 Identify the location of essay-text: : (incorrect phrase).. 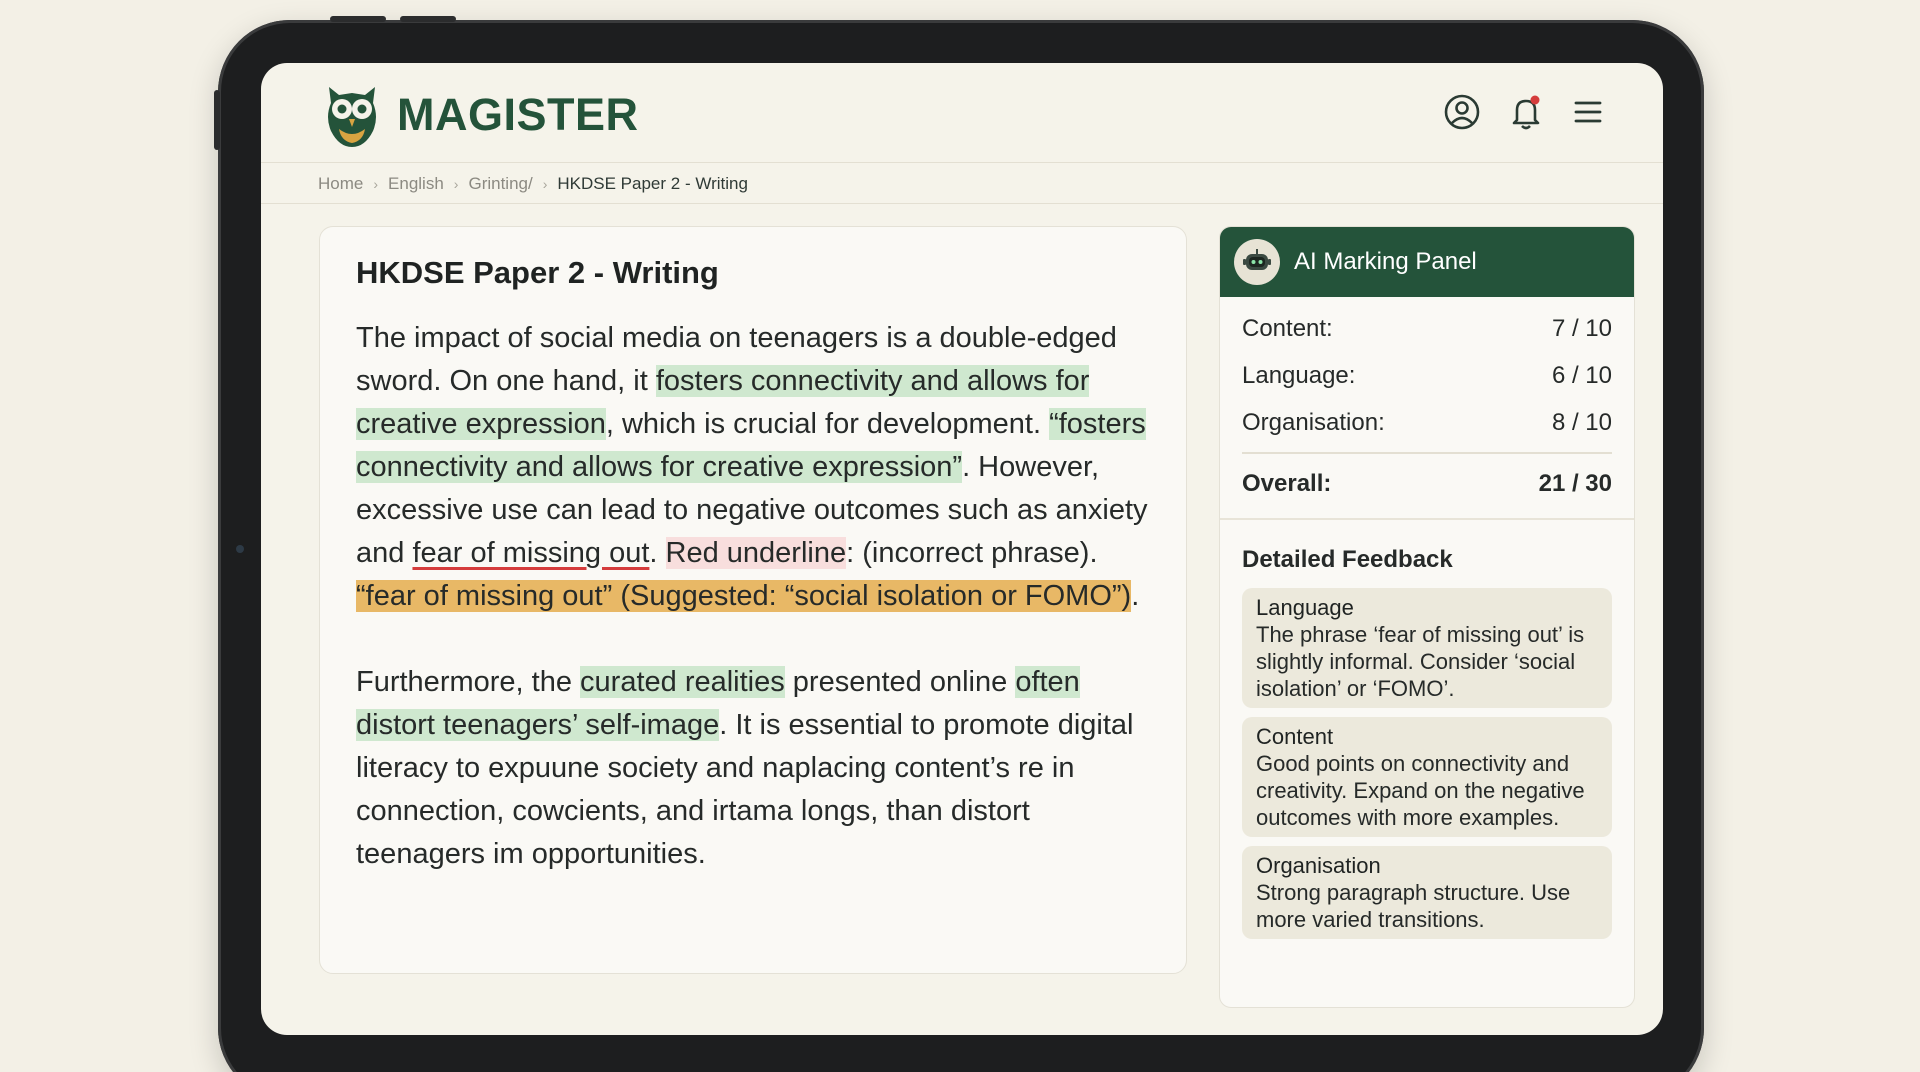
(972, 553).